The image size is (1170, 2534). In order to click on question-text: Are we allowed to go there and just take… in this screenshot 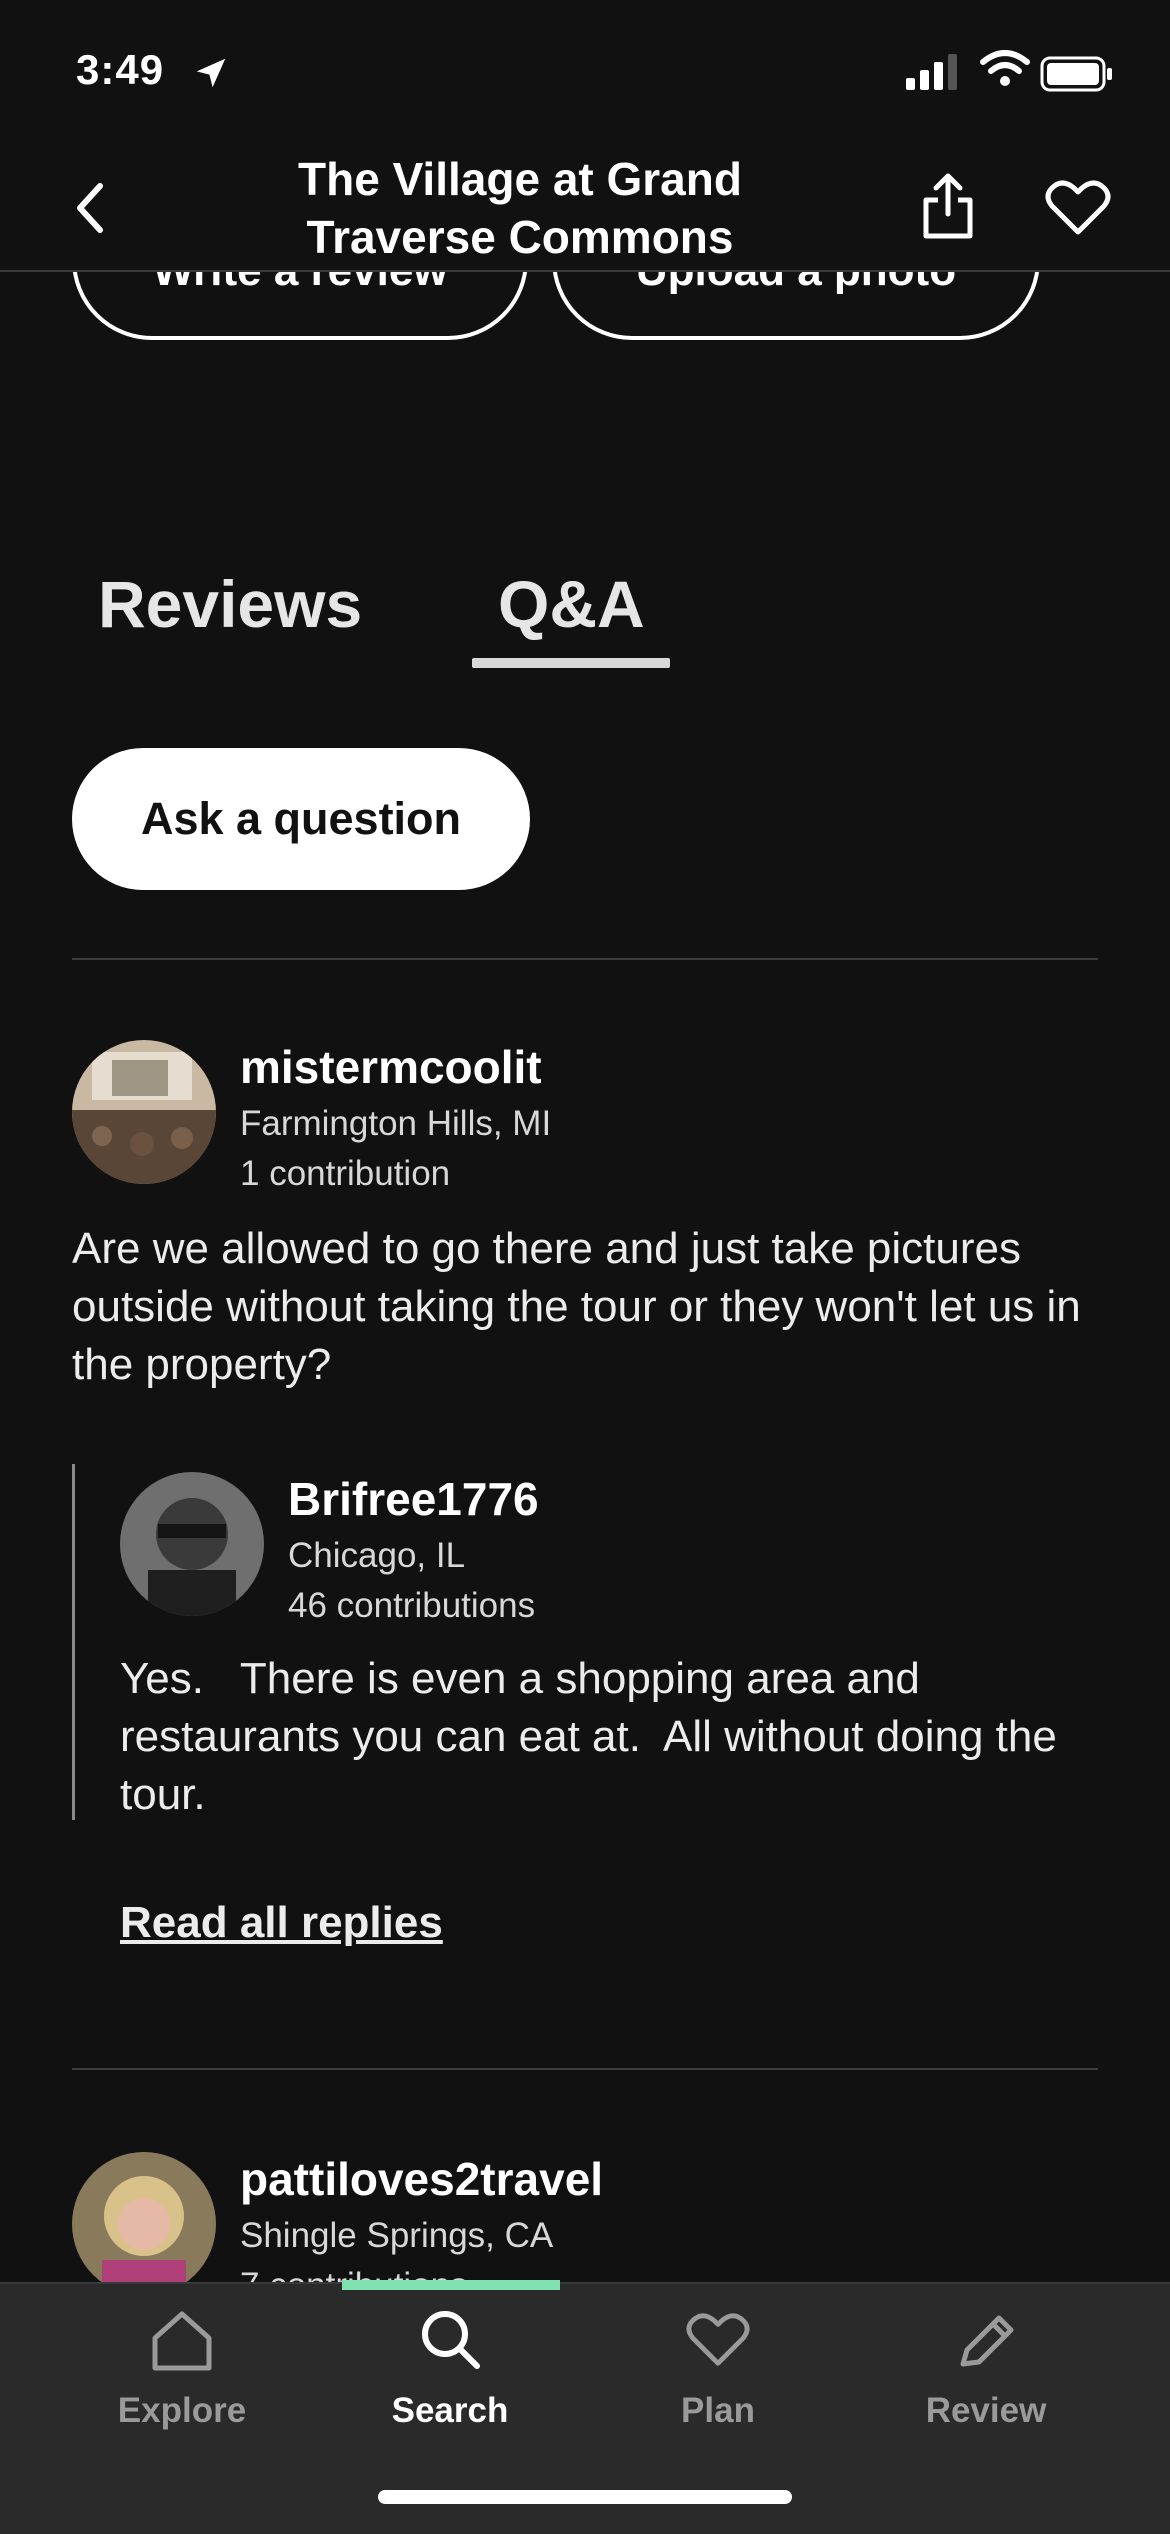, I will do `click(576, 1306)`.